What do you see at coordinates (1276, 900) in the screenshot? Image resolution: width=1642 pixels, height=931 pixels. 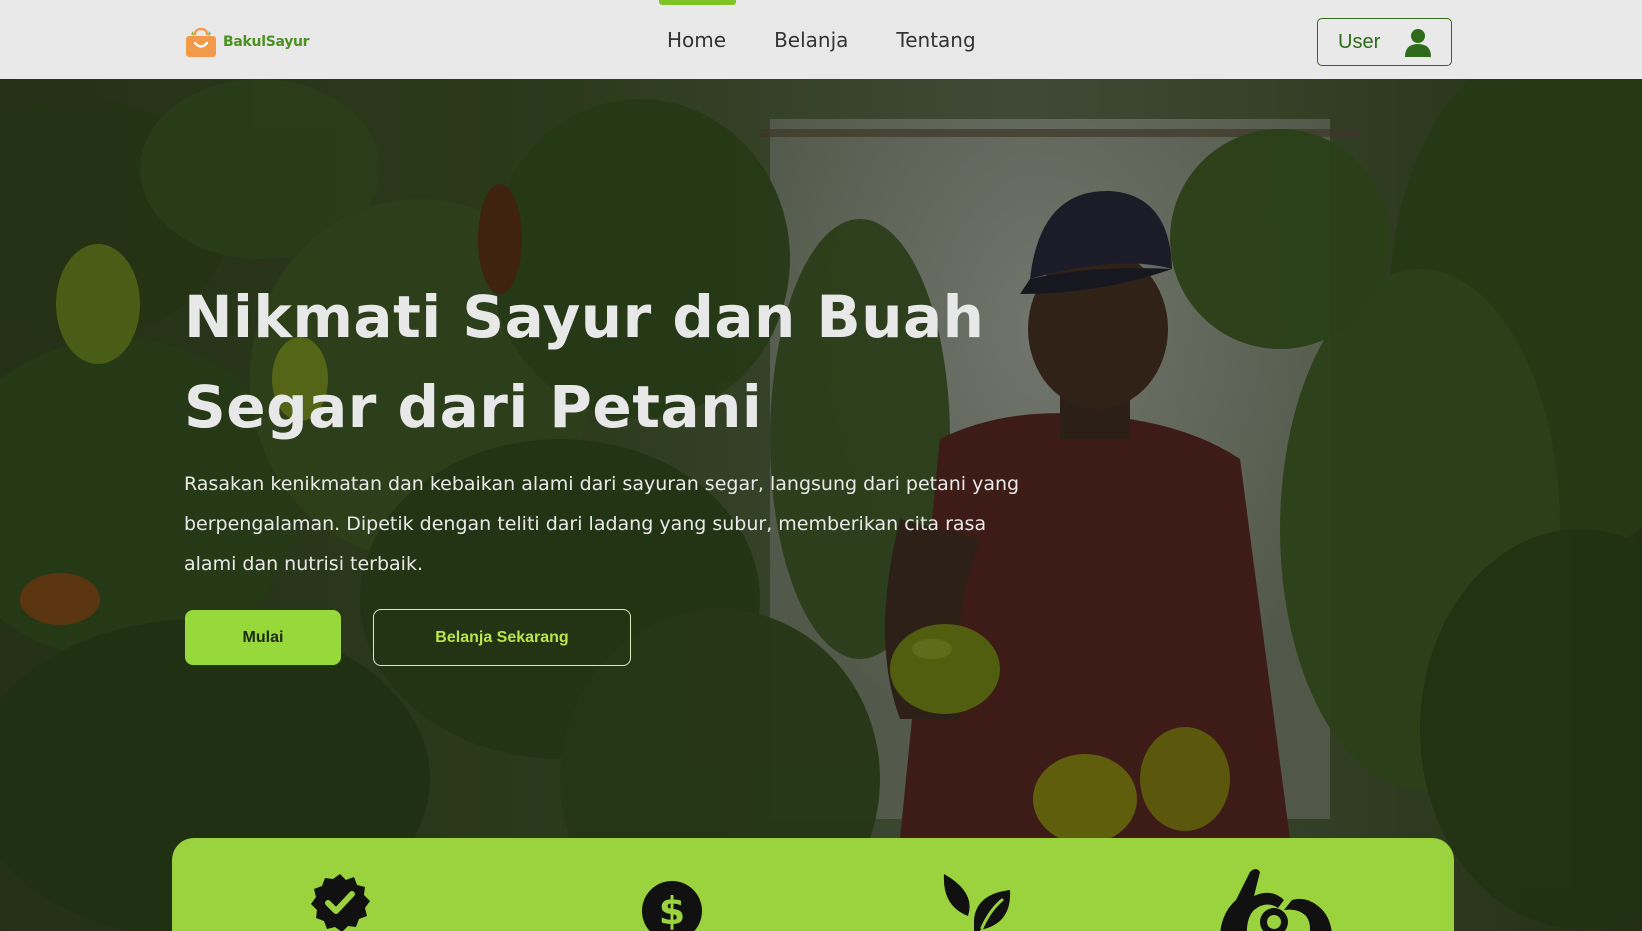 I see `hands-heart-icon` at bounding box center [1276, 900].